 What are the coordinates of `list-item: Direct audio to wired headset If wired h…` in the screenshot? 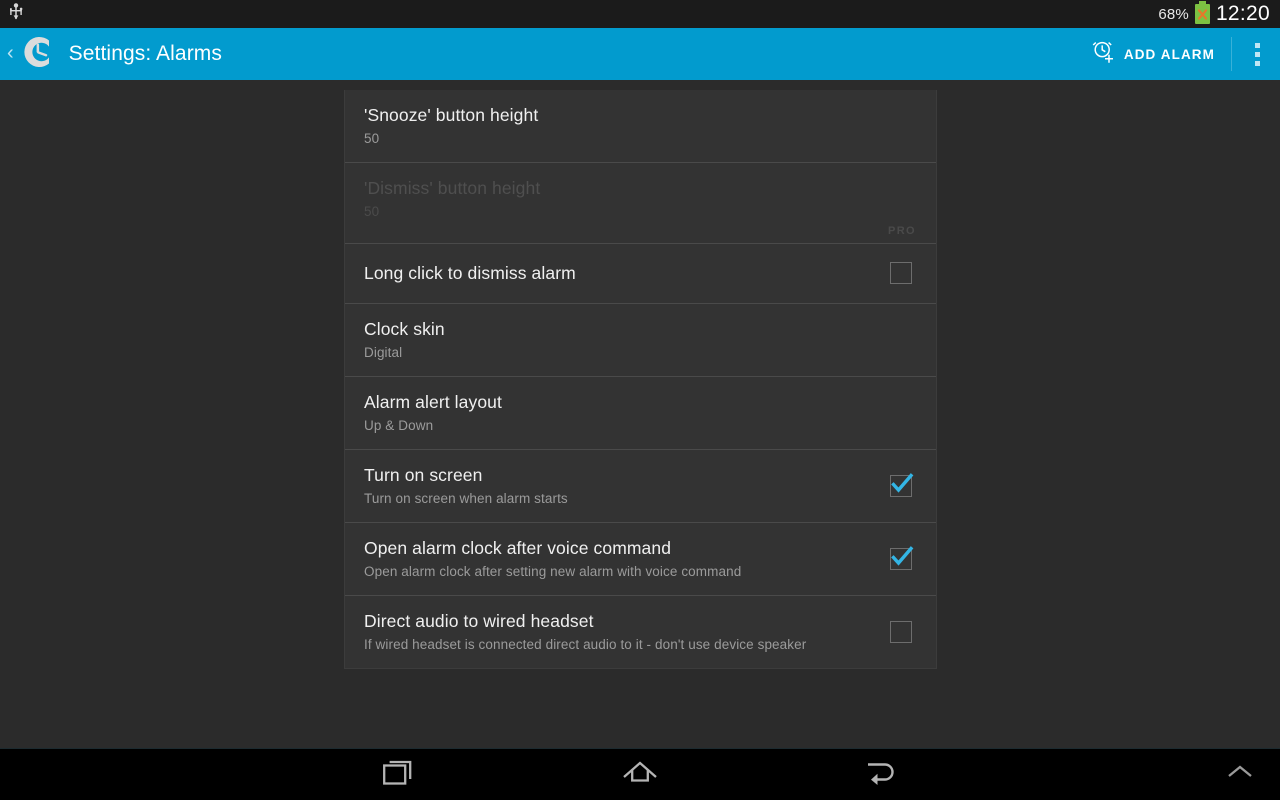 It's located at (640, 631).